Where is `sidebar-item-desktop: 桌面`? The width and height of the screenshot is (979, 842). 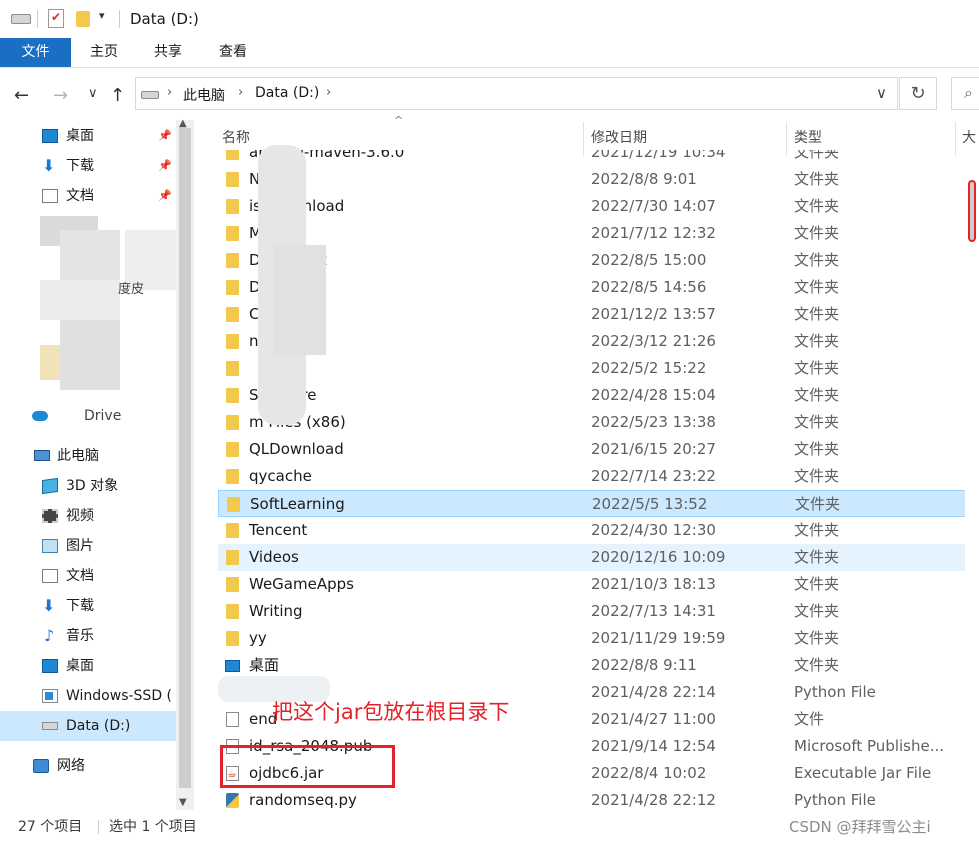 sidebar-item-desktop: 桌面 is located at coordinates (88, 666).